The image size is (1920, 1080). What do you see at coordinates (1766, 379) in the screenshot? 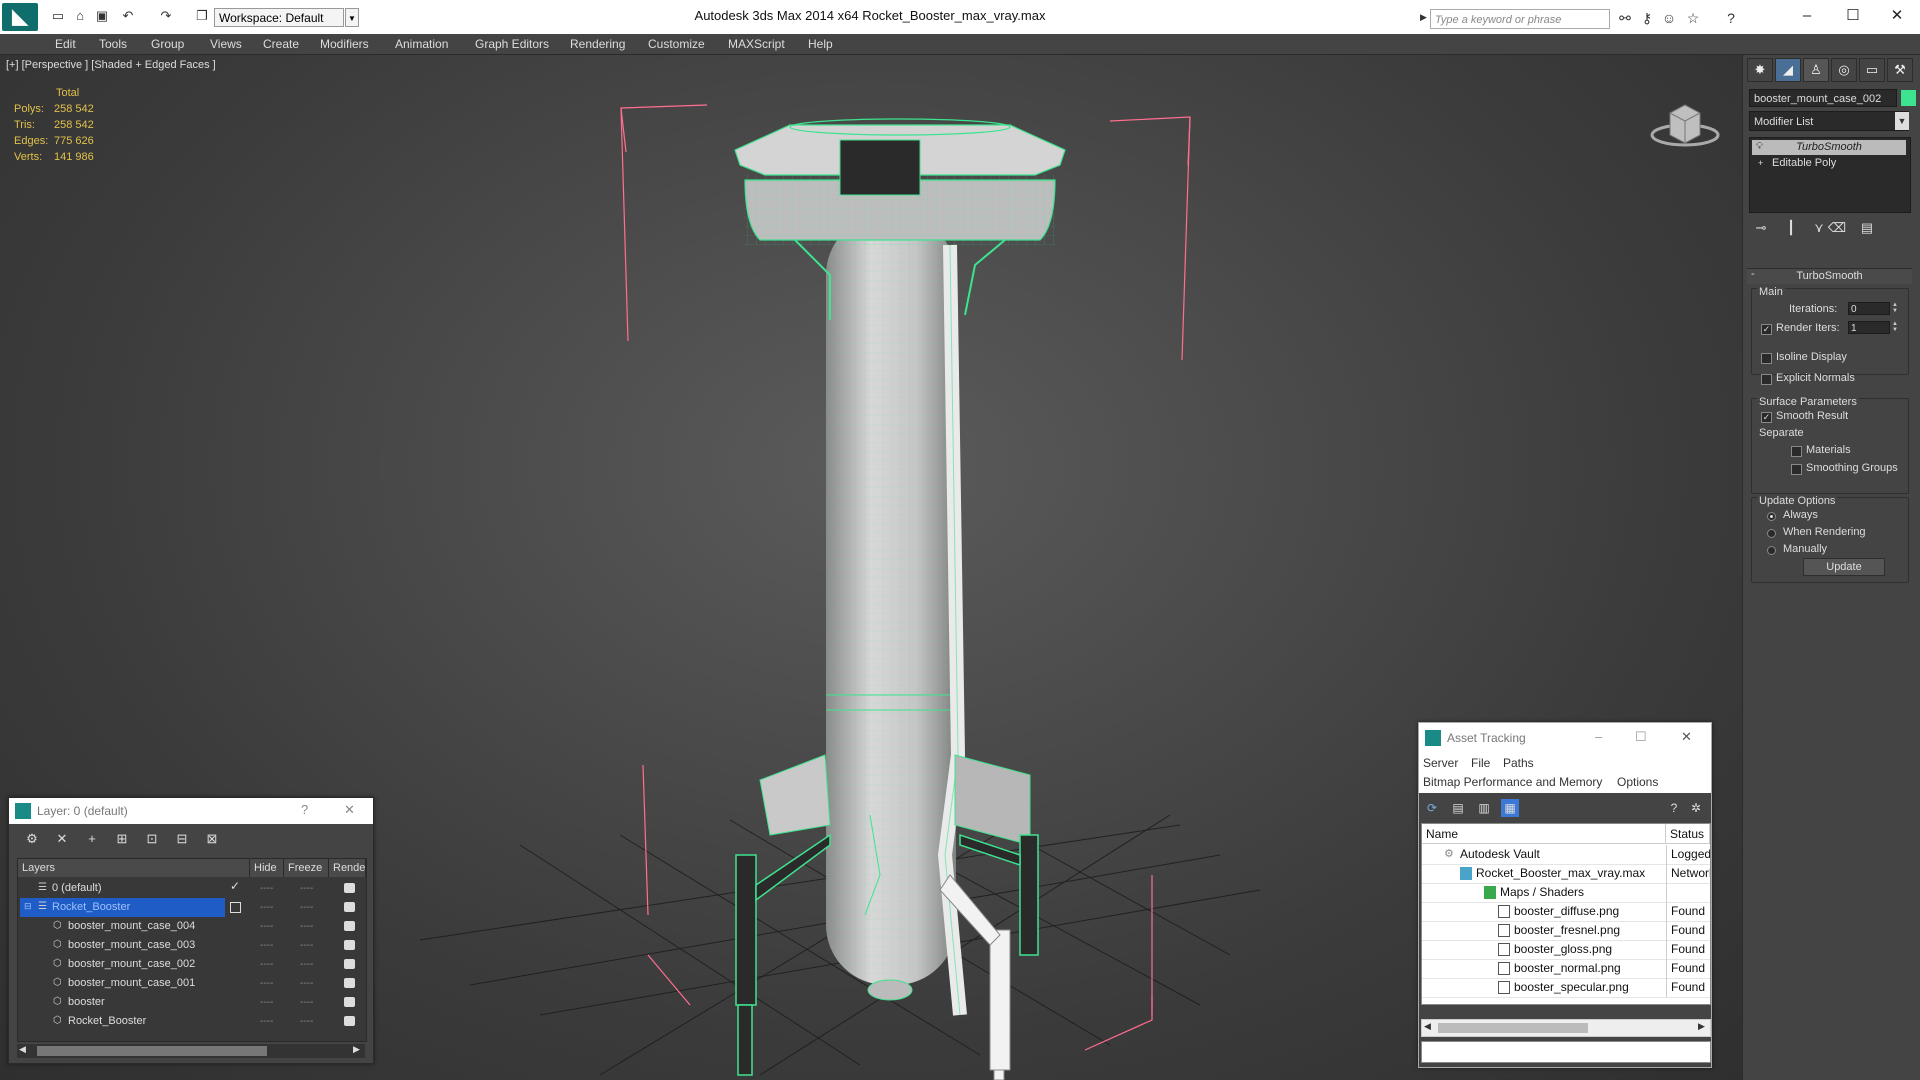
I see `explicit-normals-checkbox` at bounding box center [1766, 379].